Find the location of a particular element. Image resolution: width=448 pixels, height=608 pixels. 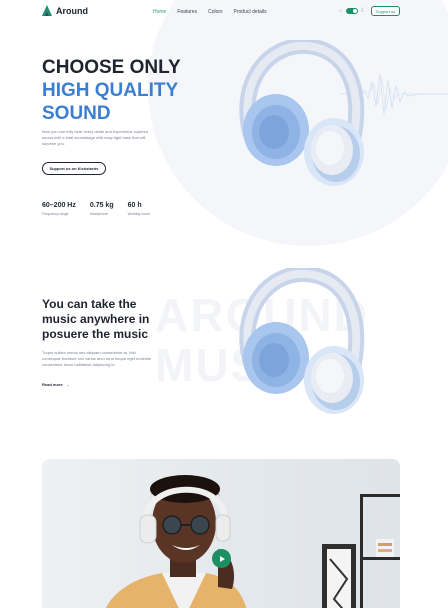

stat-frequency: 60–200 Hz Frequency range is located at coordinates (59, 209).